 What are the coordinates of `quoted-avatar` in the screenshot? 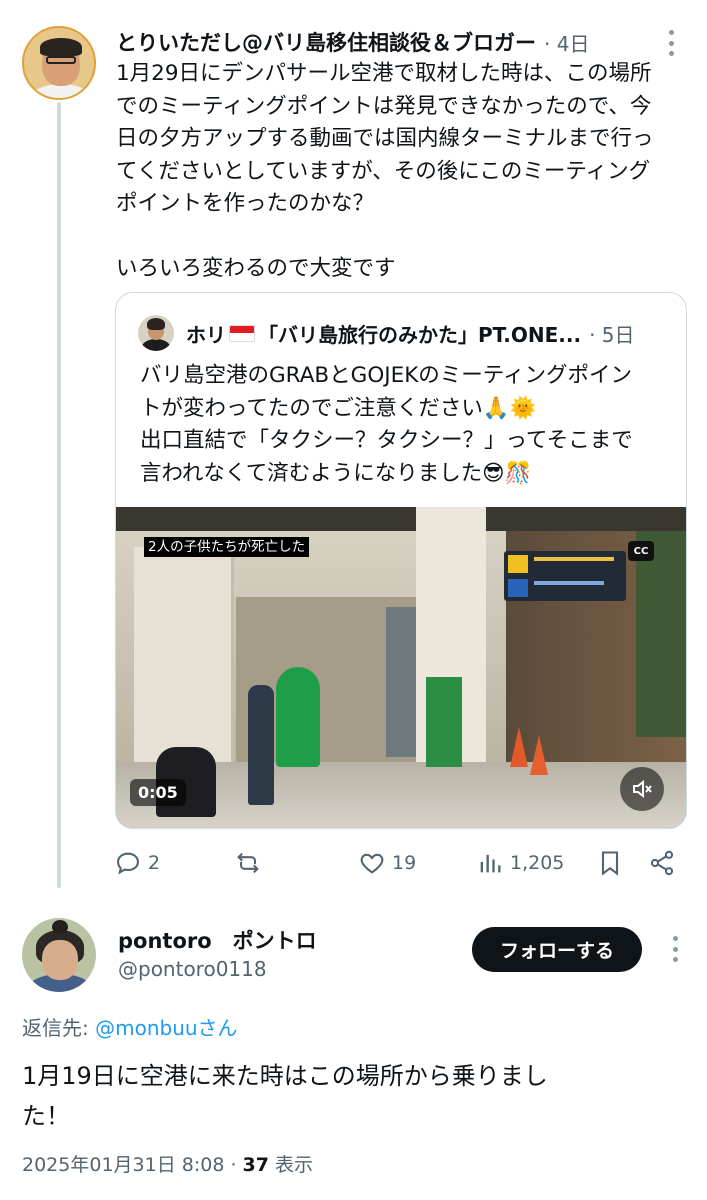 It's located at (156, 333).